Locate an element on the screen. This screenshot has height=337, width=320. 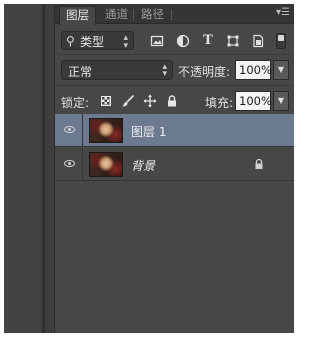
lock-row: 锁定: 填充: 100% ▼ is located at coordinates (174, 101).